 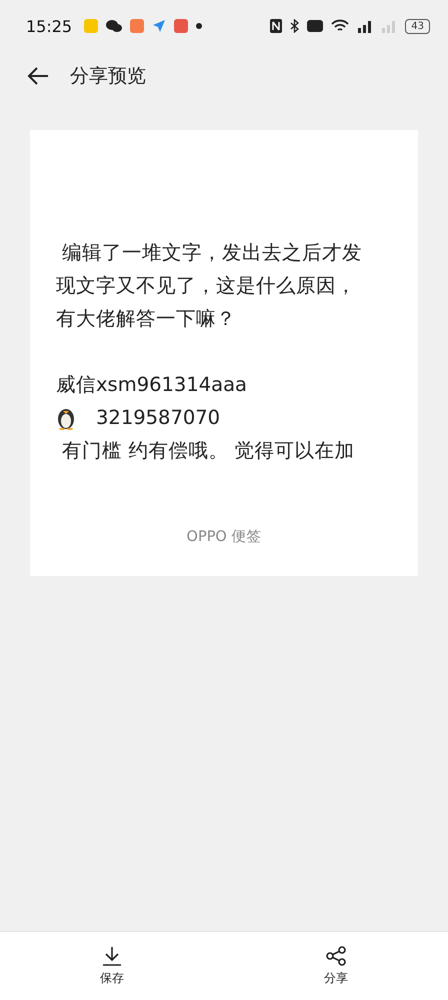 I want to click on share-icon, so click(x=336, y=956).